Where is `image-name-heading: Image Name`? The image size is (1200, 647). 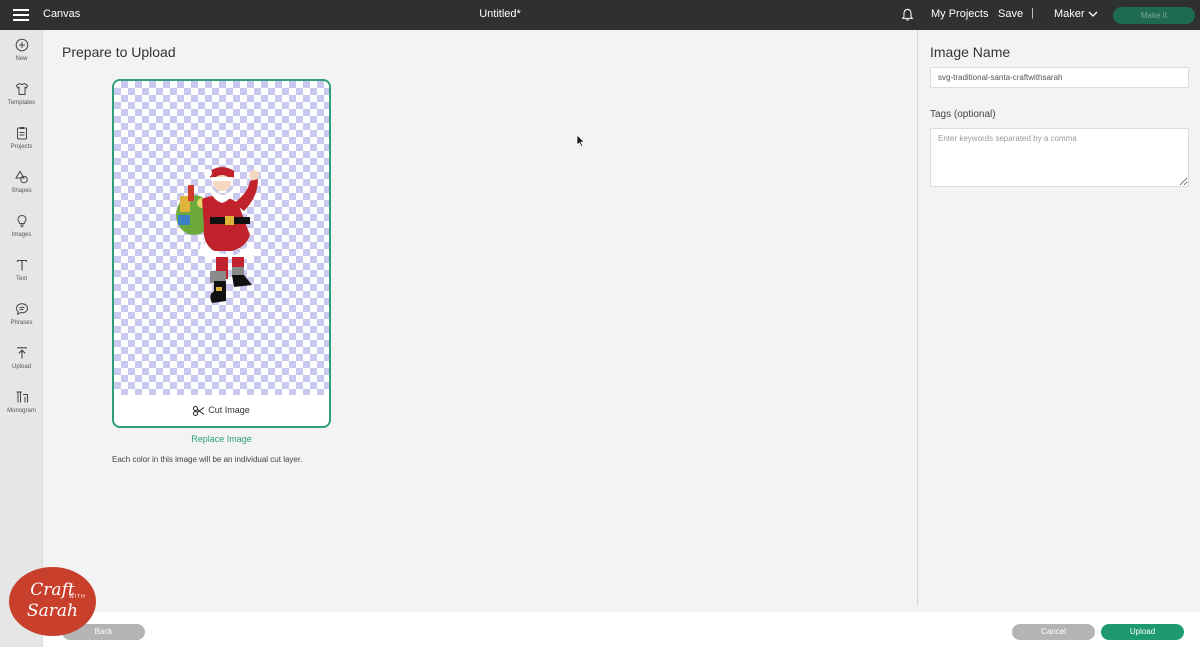 image-name-heading: Image Name is located at coordinates (970, 52).